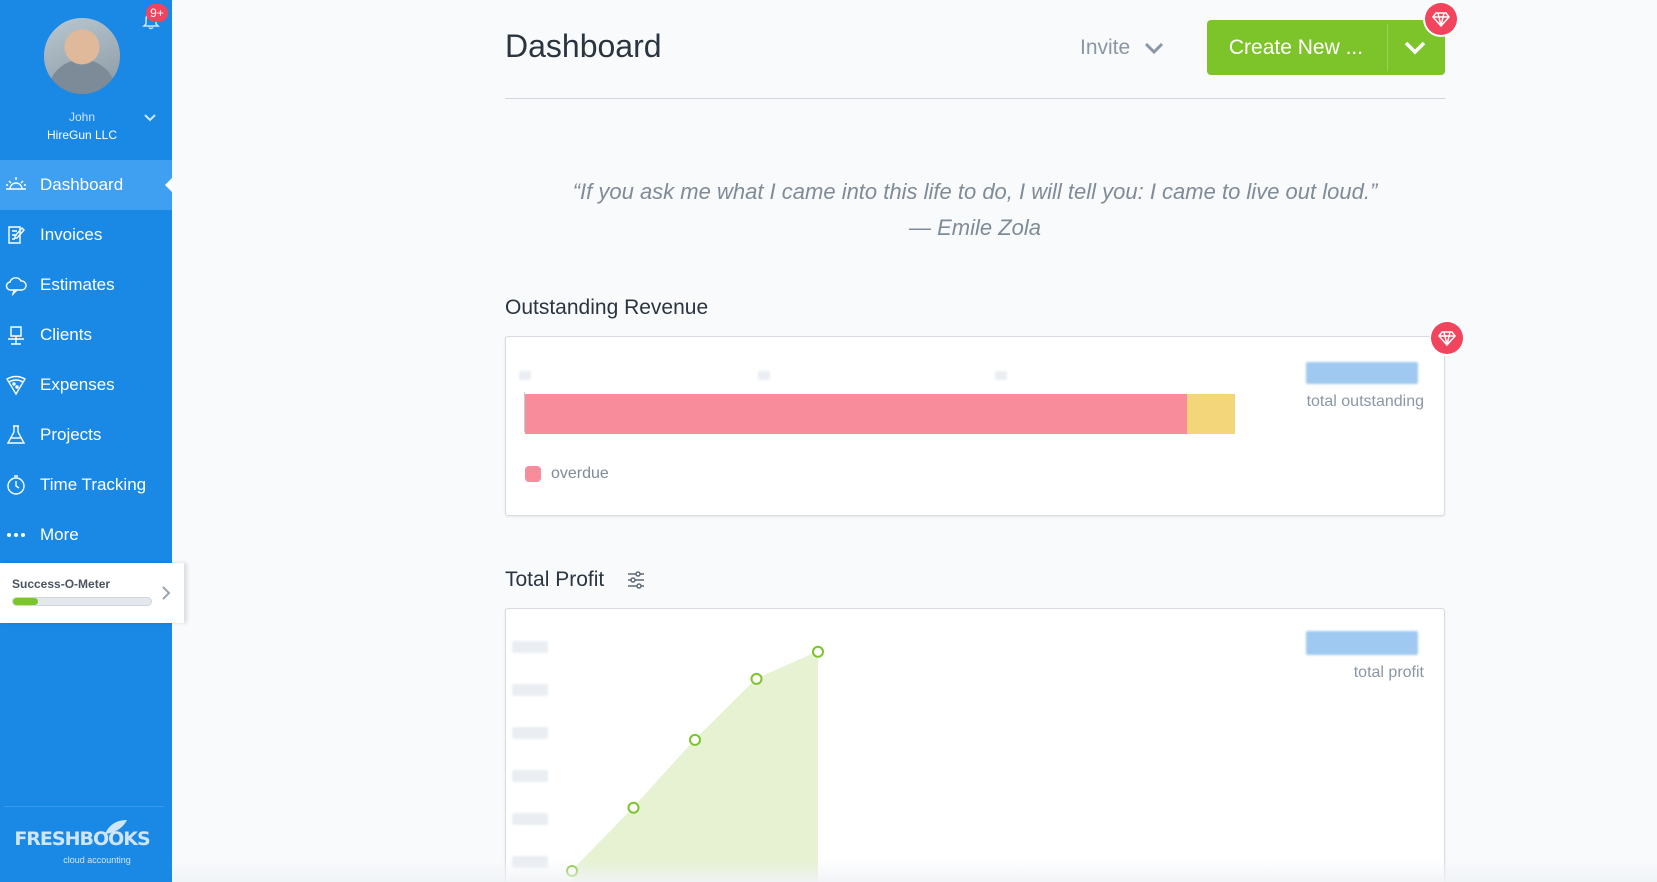  What do you see at coordinates (16, 285) in the screenshot?
I see `cloud-icon` at bounding box center [16, 285].